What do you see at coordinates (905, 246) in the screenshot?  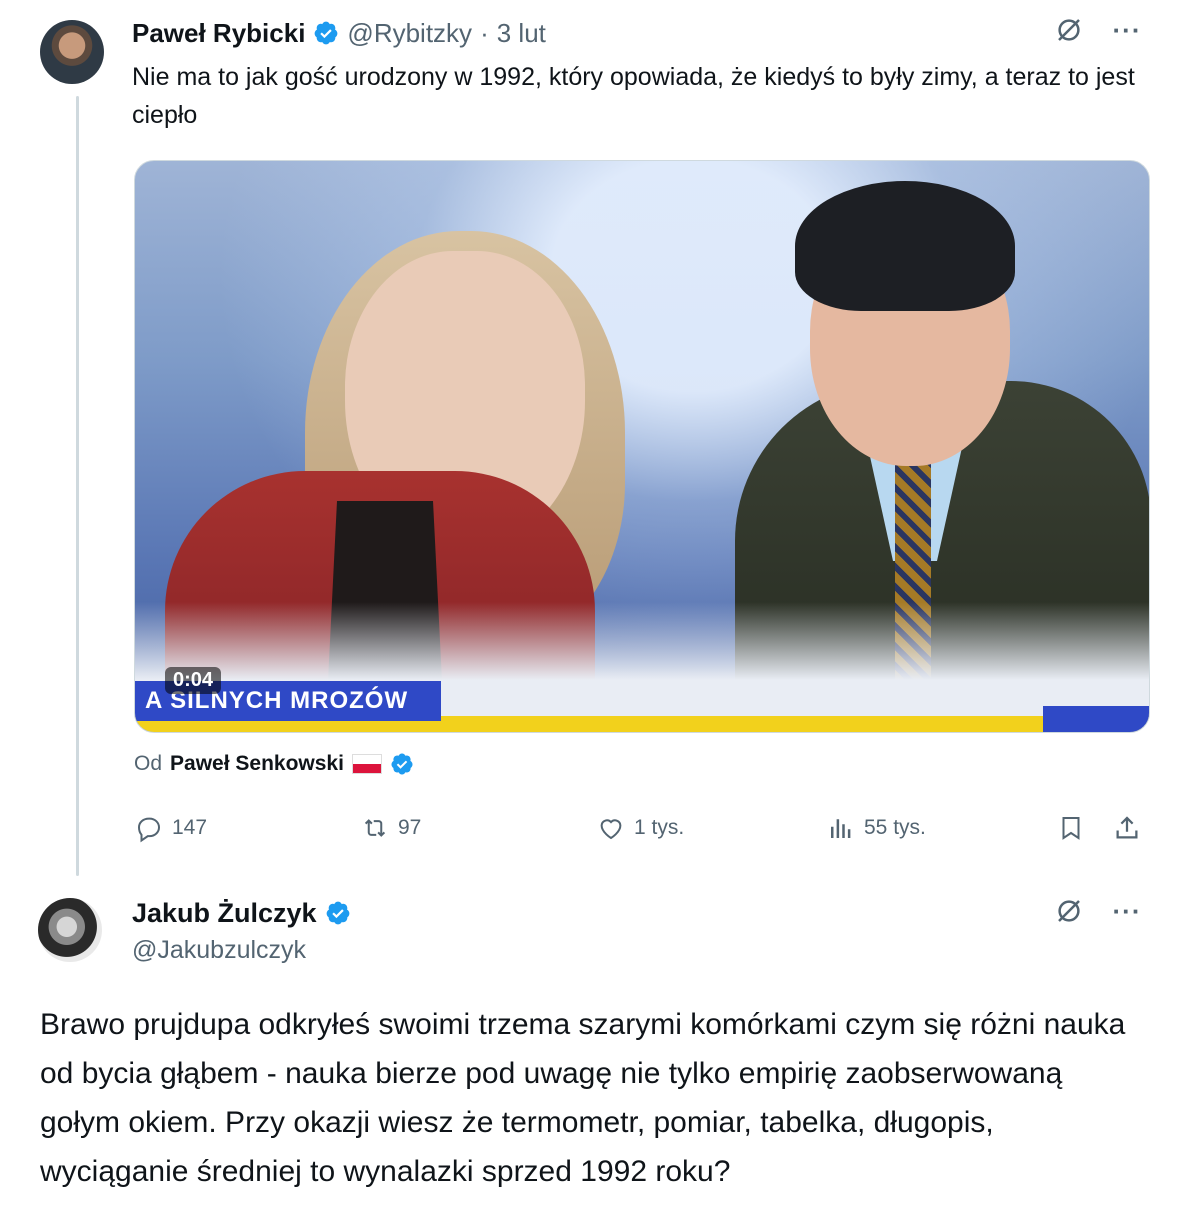 I see `video-frame-person-right` at bounding box center [905, 246].